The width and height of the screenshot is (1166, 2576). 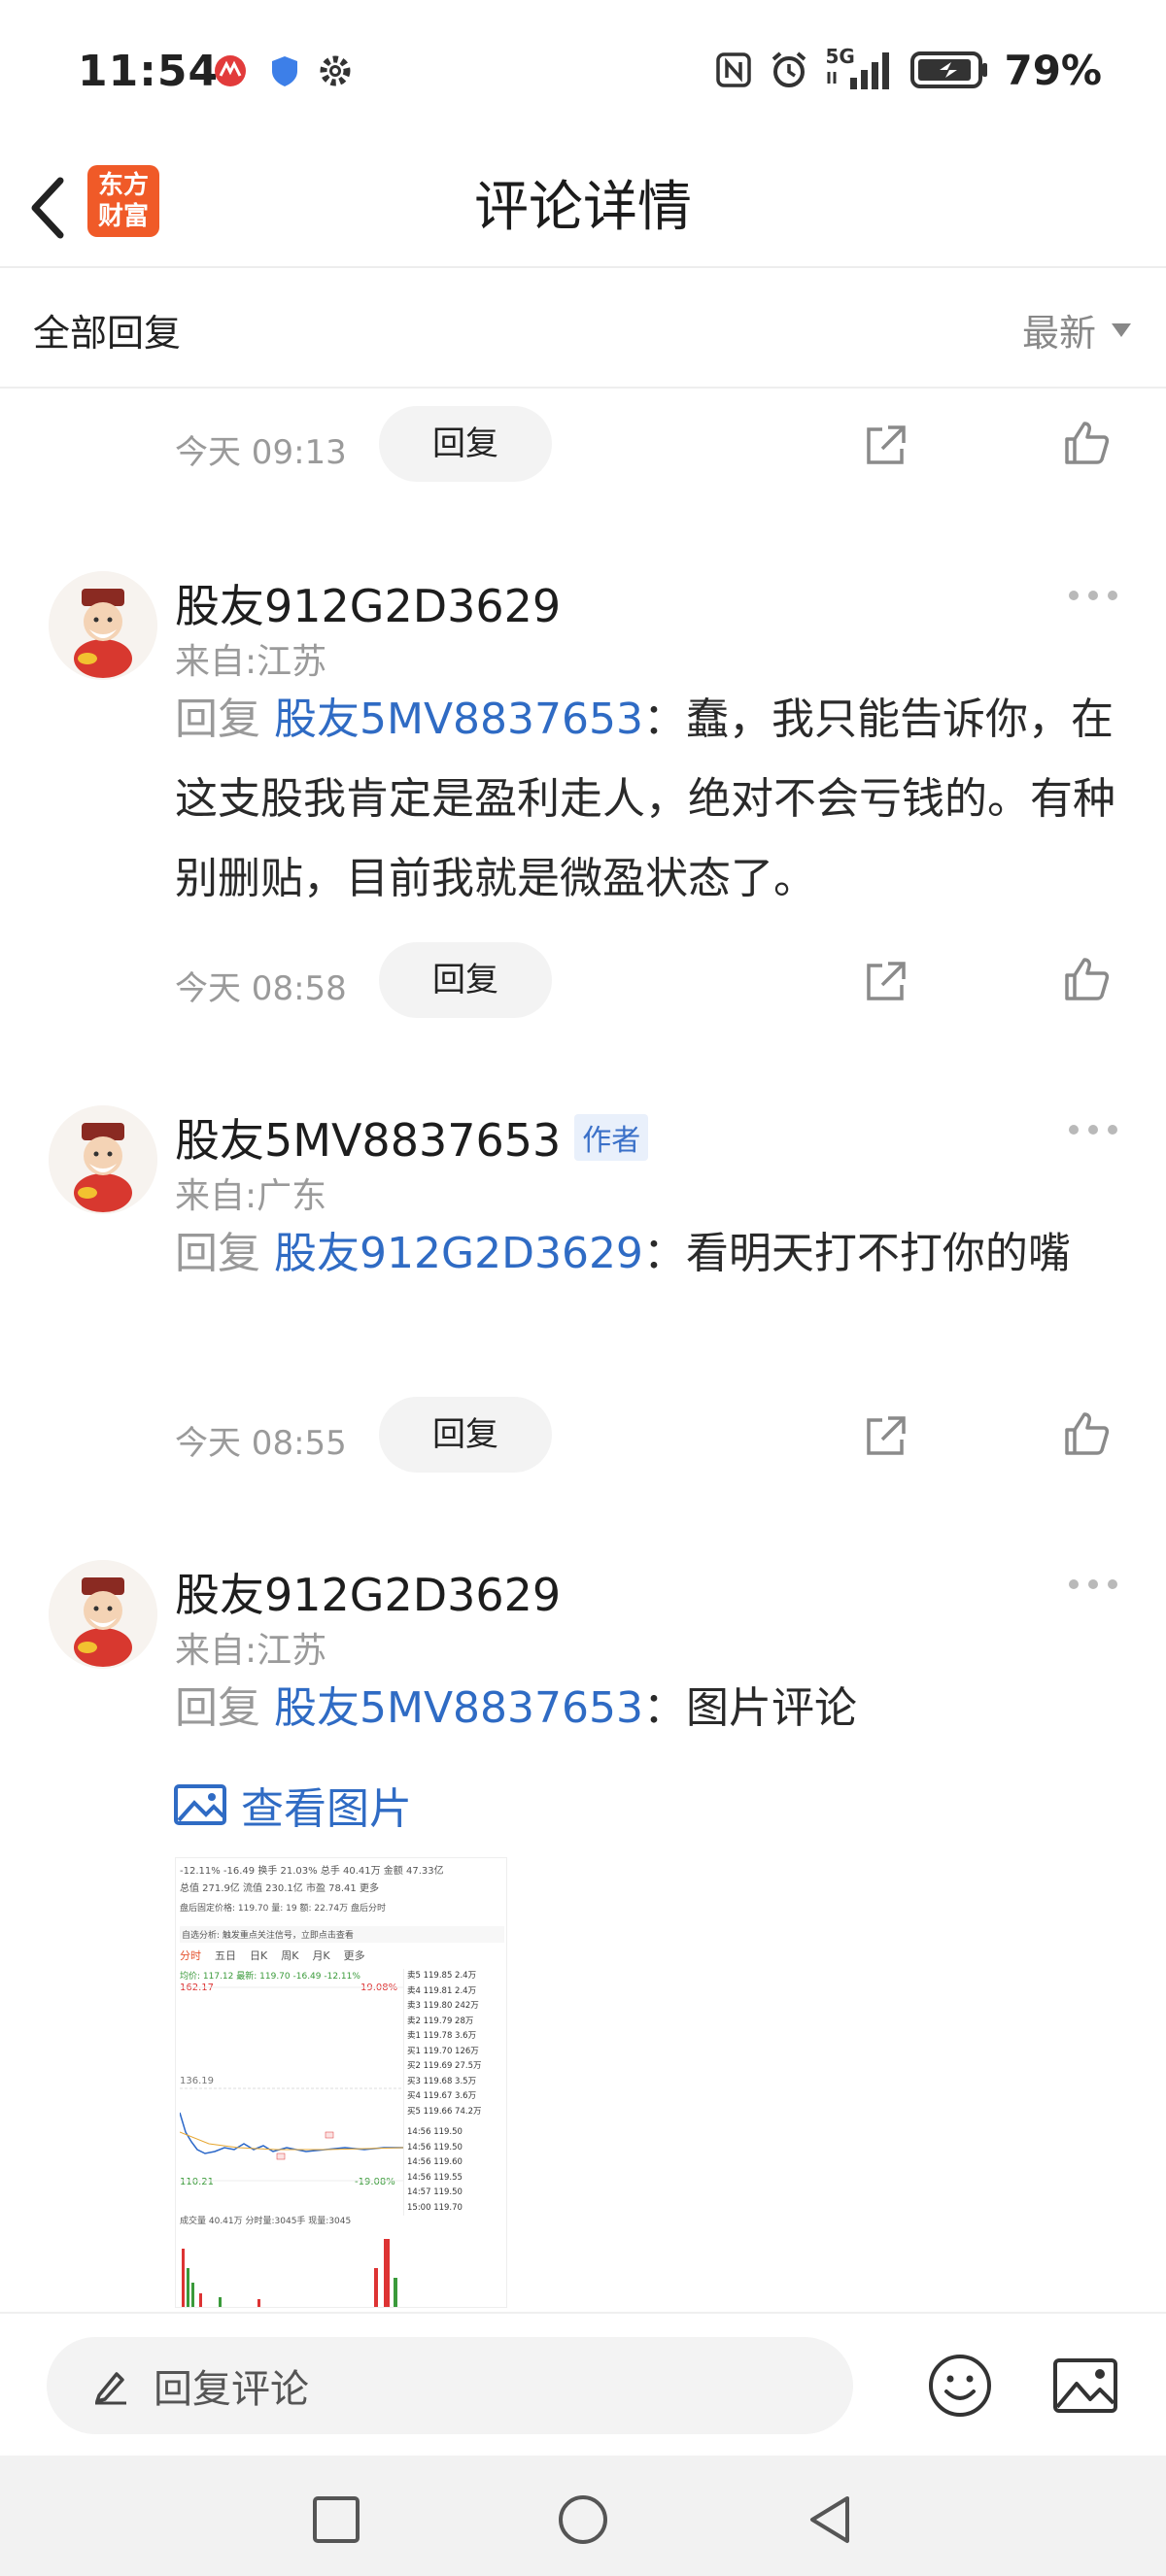 What do you see at coordinates (442, 1990) in the screenshot?
I see `book-row: 卖4 119.81 2.4万` at bounding box center [442, 1990].